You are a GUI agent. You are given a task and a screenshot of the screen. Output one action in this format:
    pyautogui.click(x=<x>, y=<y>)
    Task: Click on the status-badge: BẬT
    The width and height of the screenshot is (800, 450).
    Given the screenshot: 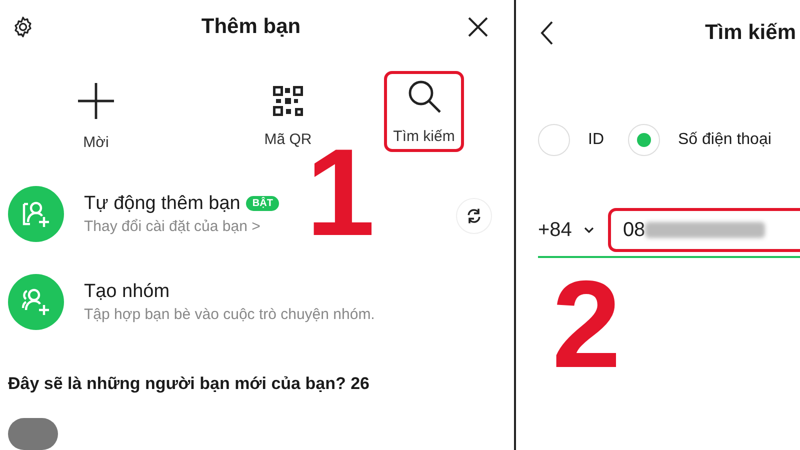 What is the action you would take?
    pyautogui.click(x=262, y=204)
    